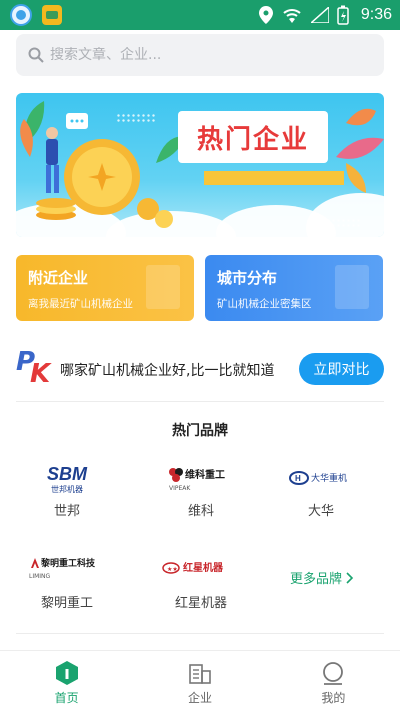  I want to click on brand-item-sbm: SBM 世邦机器 世邦, so click(67, 490).